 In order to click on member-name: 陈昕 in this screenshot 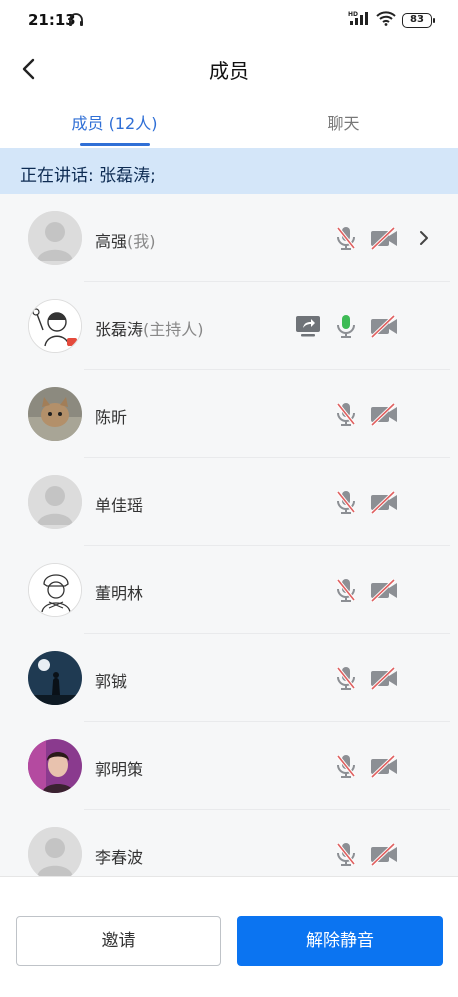, I will do `click(111, 416)`.